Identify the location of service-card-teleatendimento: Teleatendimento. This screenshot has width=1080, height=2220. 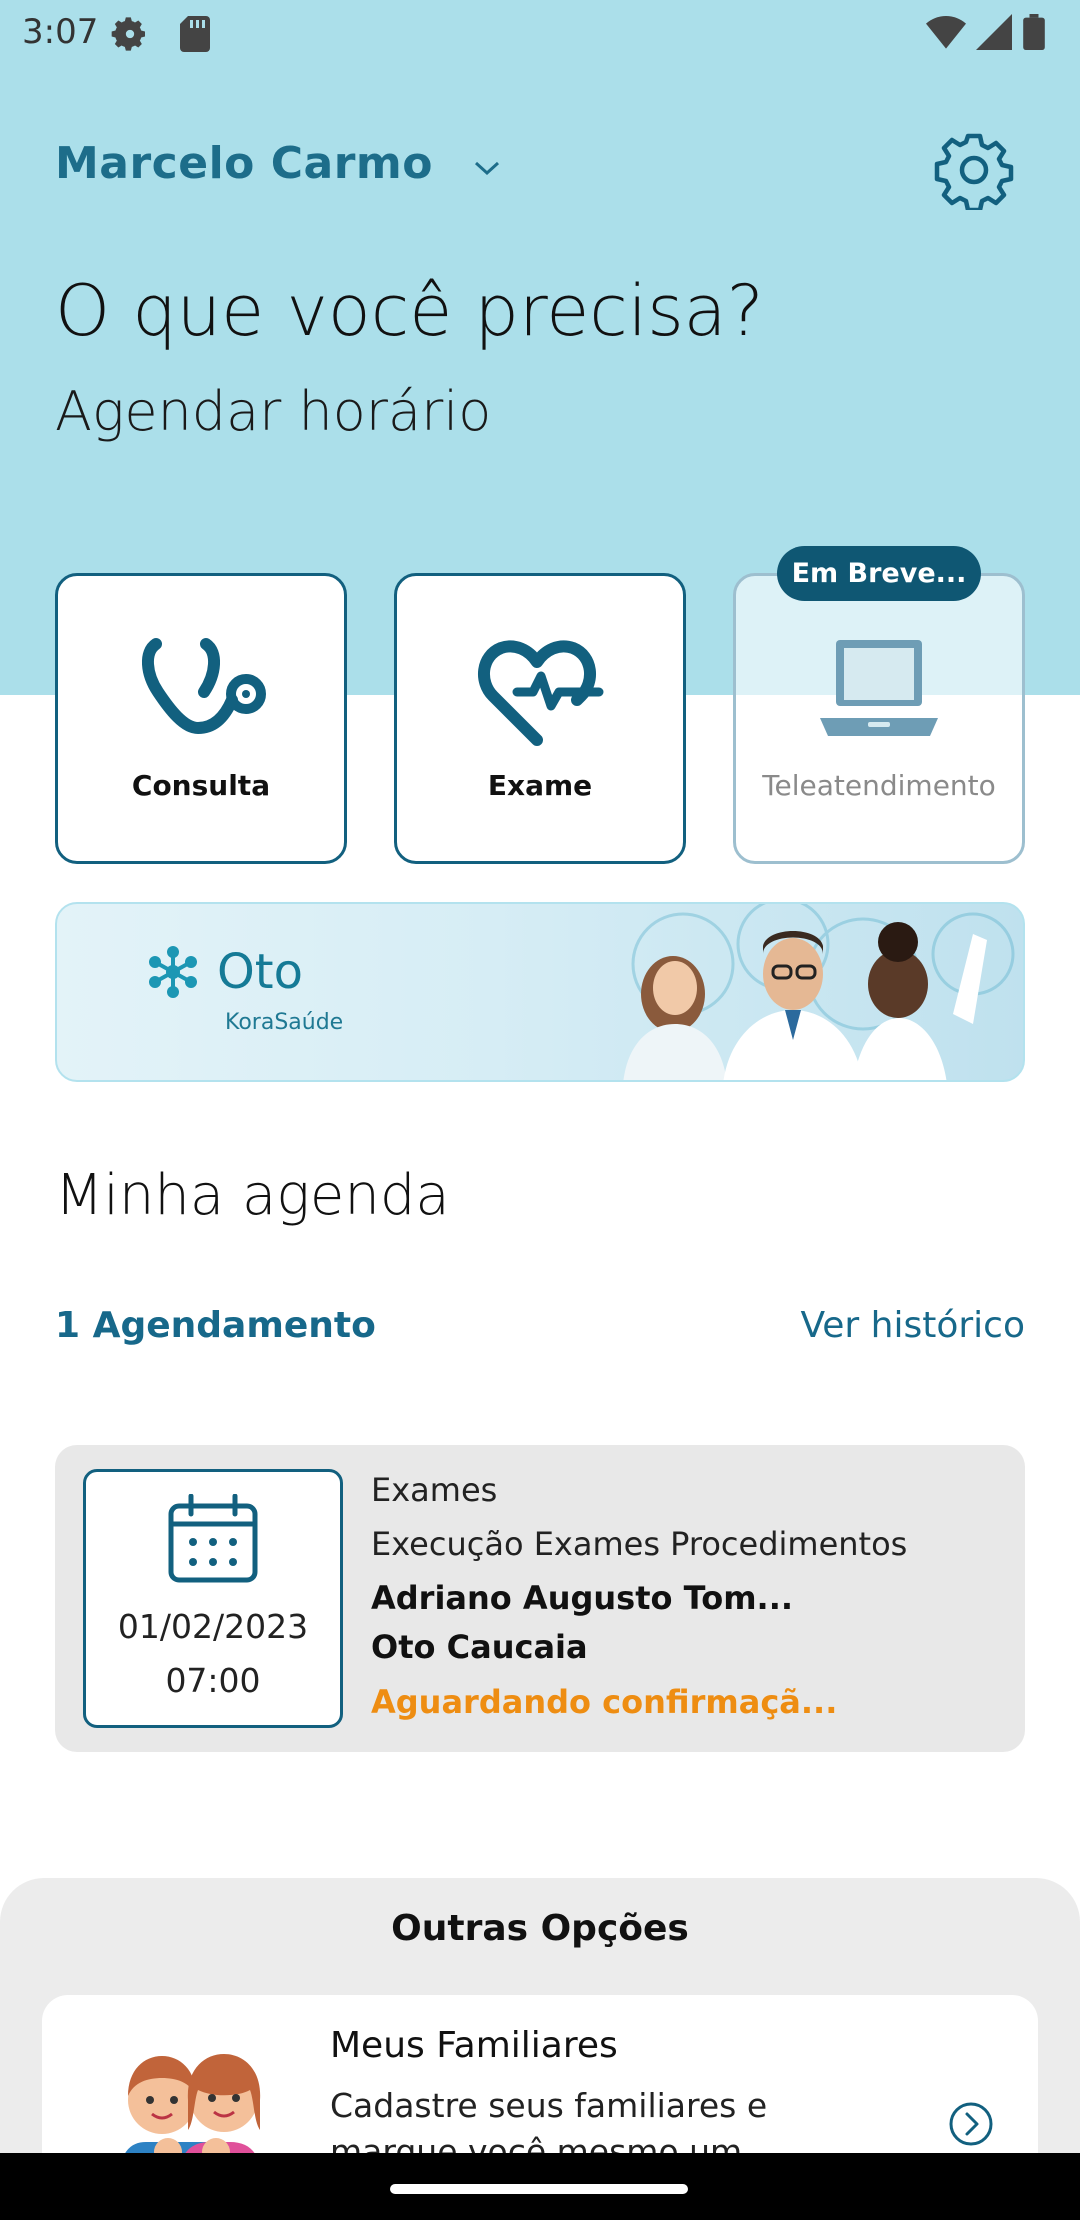
(879, 718).